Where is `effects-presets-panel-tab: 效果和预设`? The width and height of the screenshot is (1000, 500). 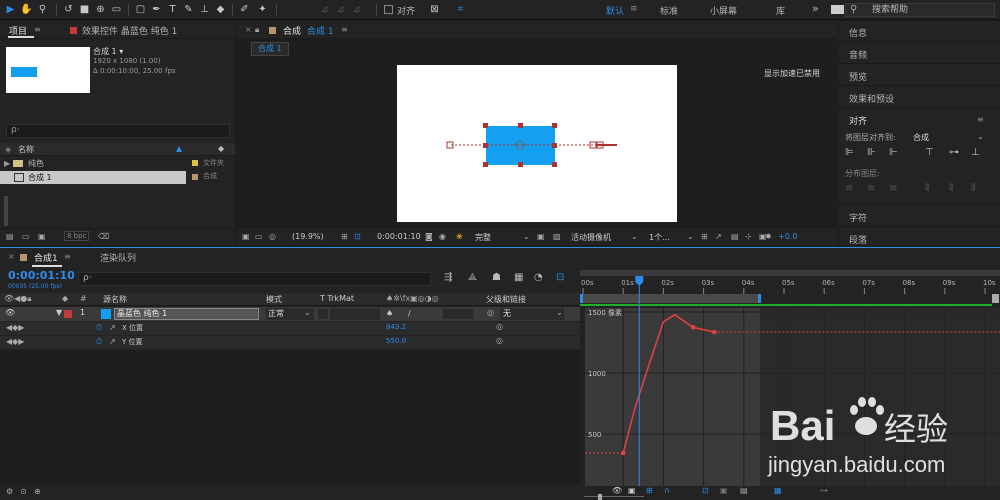 effects-presets-panel-tab: 效果和预设 is located at coordinates (871, 98).